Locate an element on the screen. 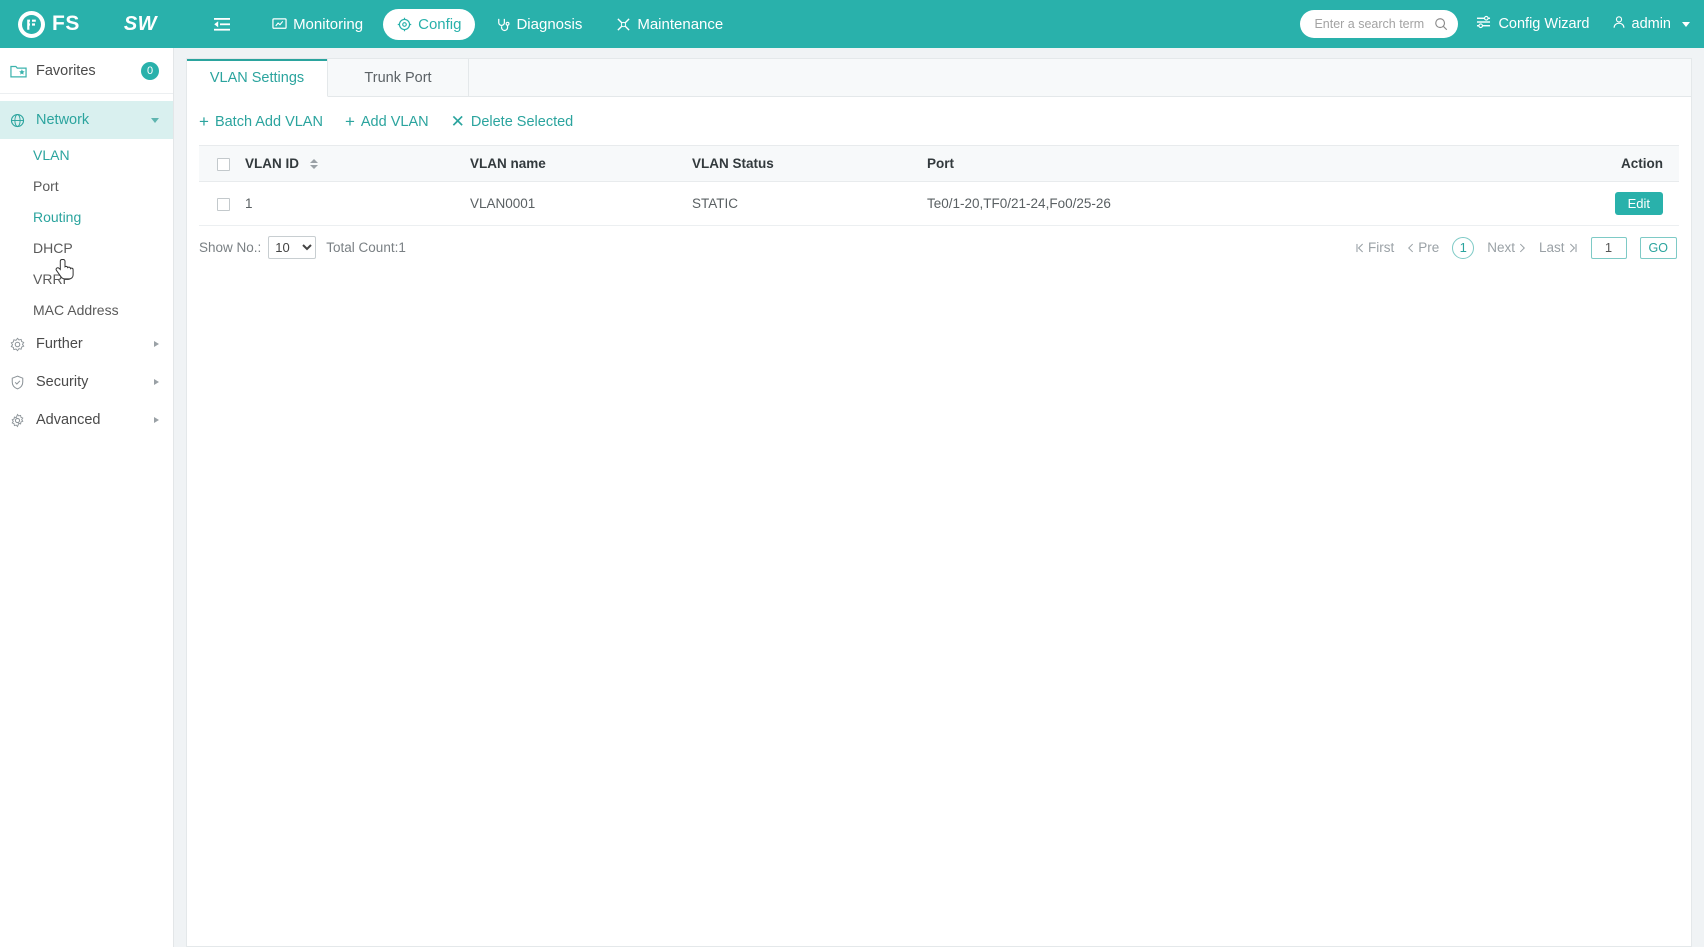 The image size is (1704, 947). page-last-label: Last is located at coordinates (1552, 247).